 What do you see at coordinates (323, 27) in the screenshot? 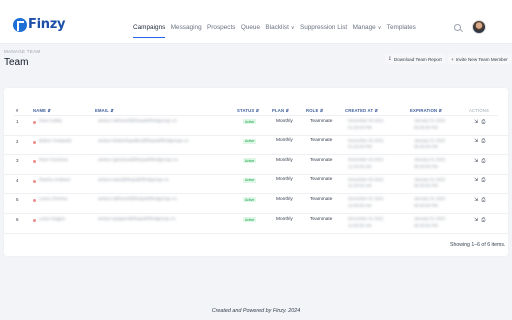
I see `nav-item-suppression-list: Suppression List` at bounding box center [323, 27].